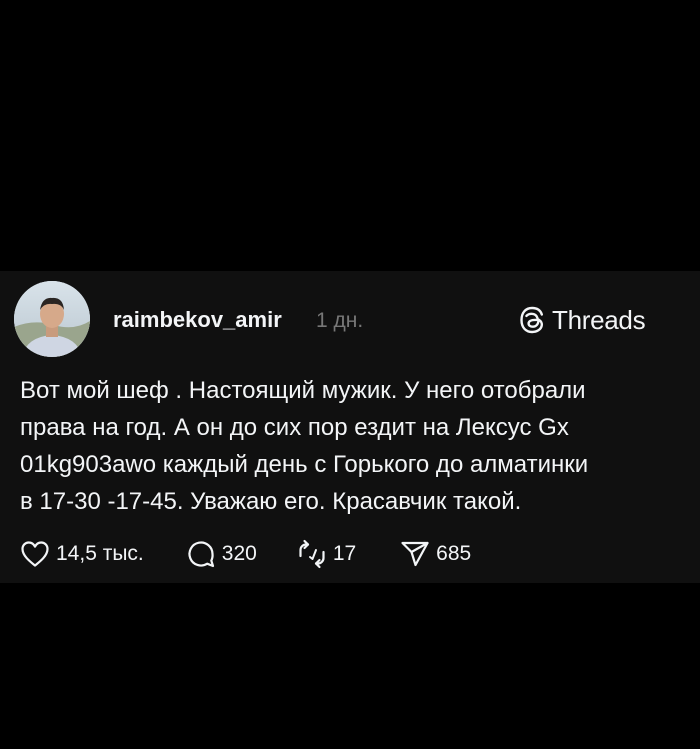  I want to click on avatar, so click(52, 319).